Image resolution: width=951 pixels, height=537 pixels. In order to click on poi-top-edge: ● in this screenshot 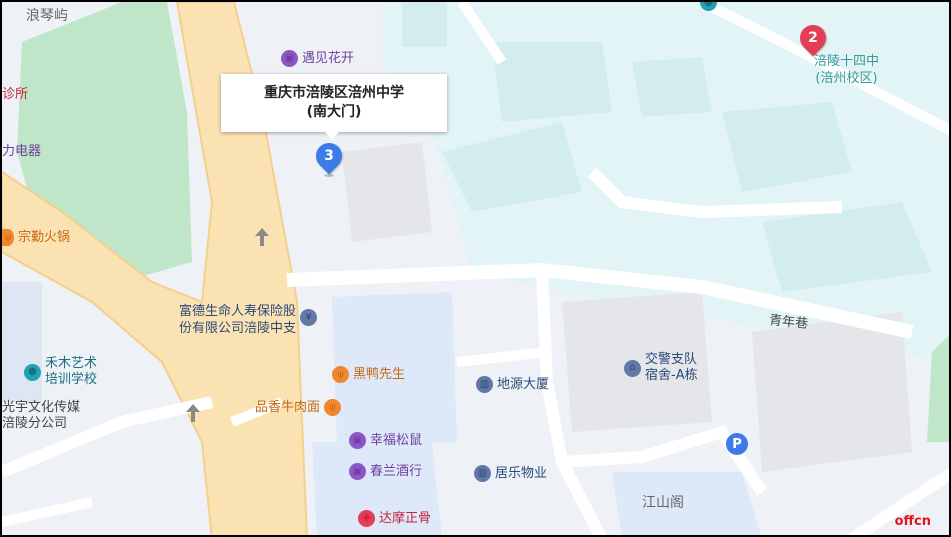, I will do `click(708, 6)`.